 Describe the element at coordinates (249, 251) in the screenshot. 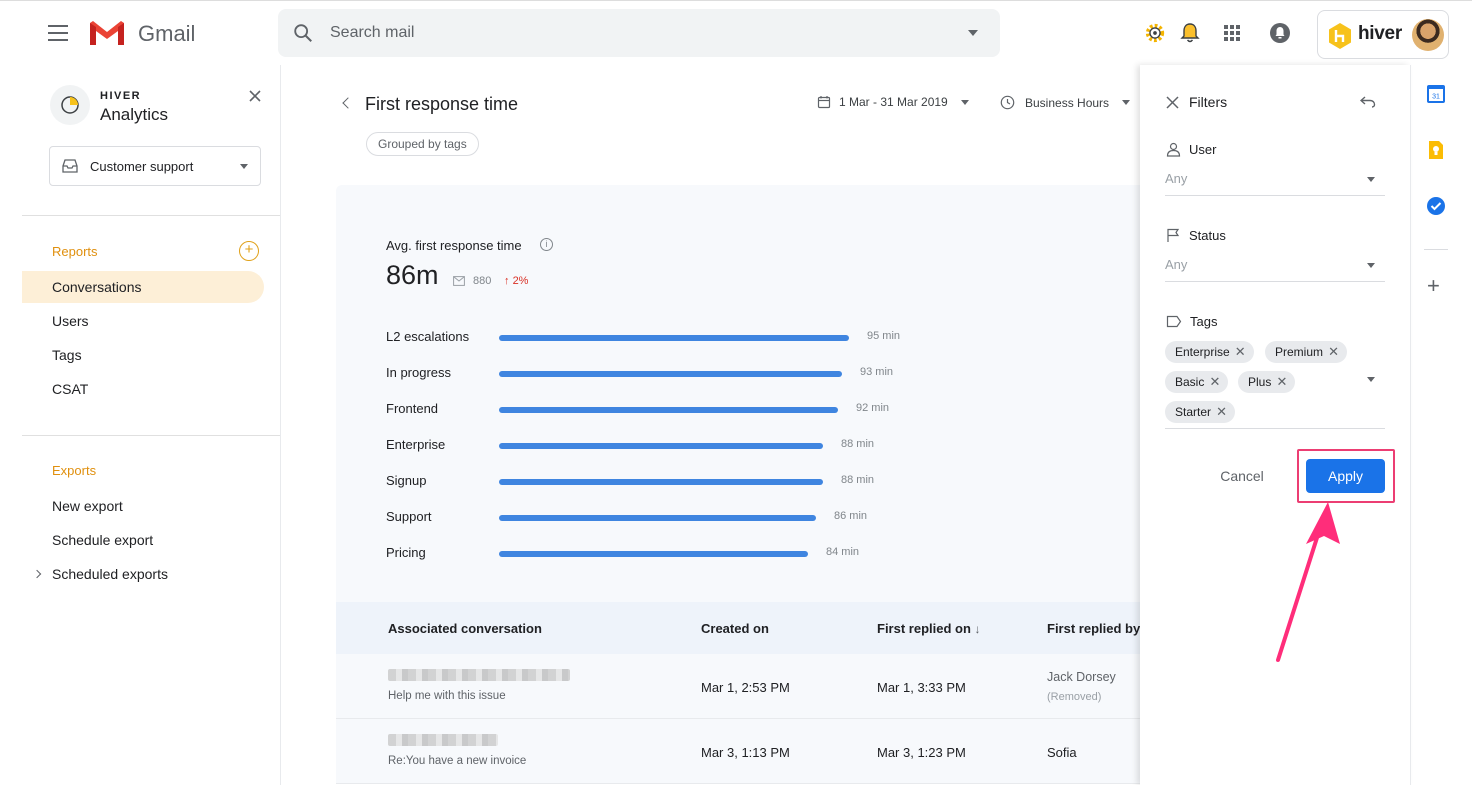

I see `add-report-icon: +` at that location.